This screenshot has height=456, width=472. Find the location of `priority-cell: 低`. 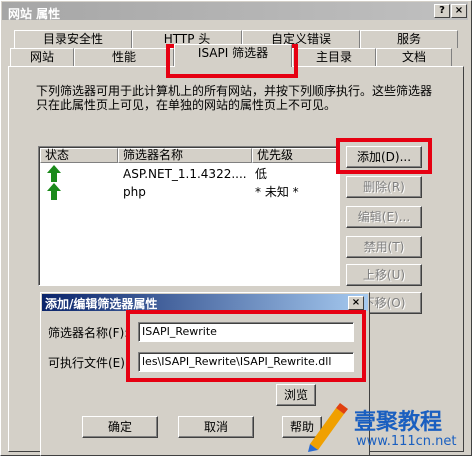

priority-cell: 低 is located at coordinates (261, 174).